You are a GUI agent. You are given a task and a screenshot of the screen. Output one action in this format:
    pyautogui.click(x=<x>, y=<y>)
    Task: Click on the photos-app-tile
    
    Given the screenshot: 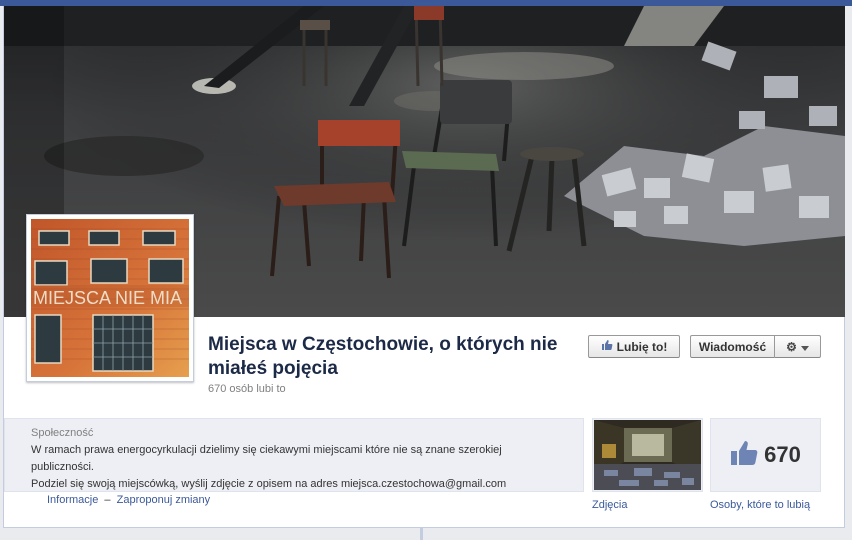 What is the action you would take?
    pyautogui.click(x=647, y=455)
    